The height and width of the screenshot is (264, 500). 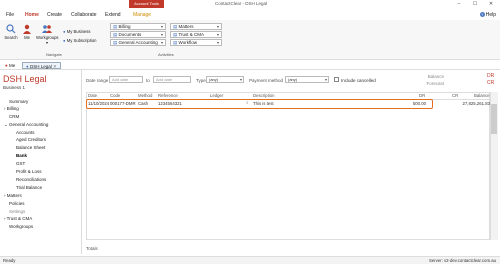 I want to click on payment-method-select: (any) ▾, so click(x=307, y=79).